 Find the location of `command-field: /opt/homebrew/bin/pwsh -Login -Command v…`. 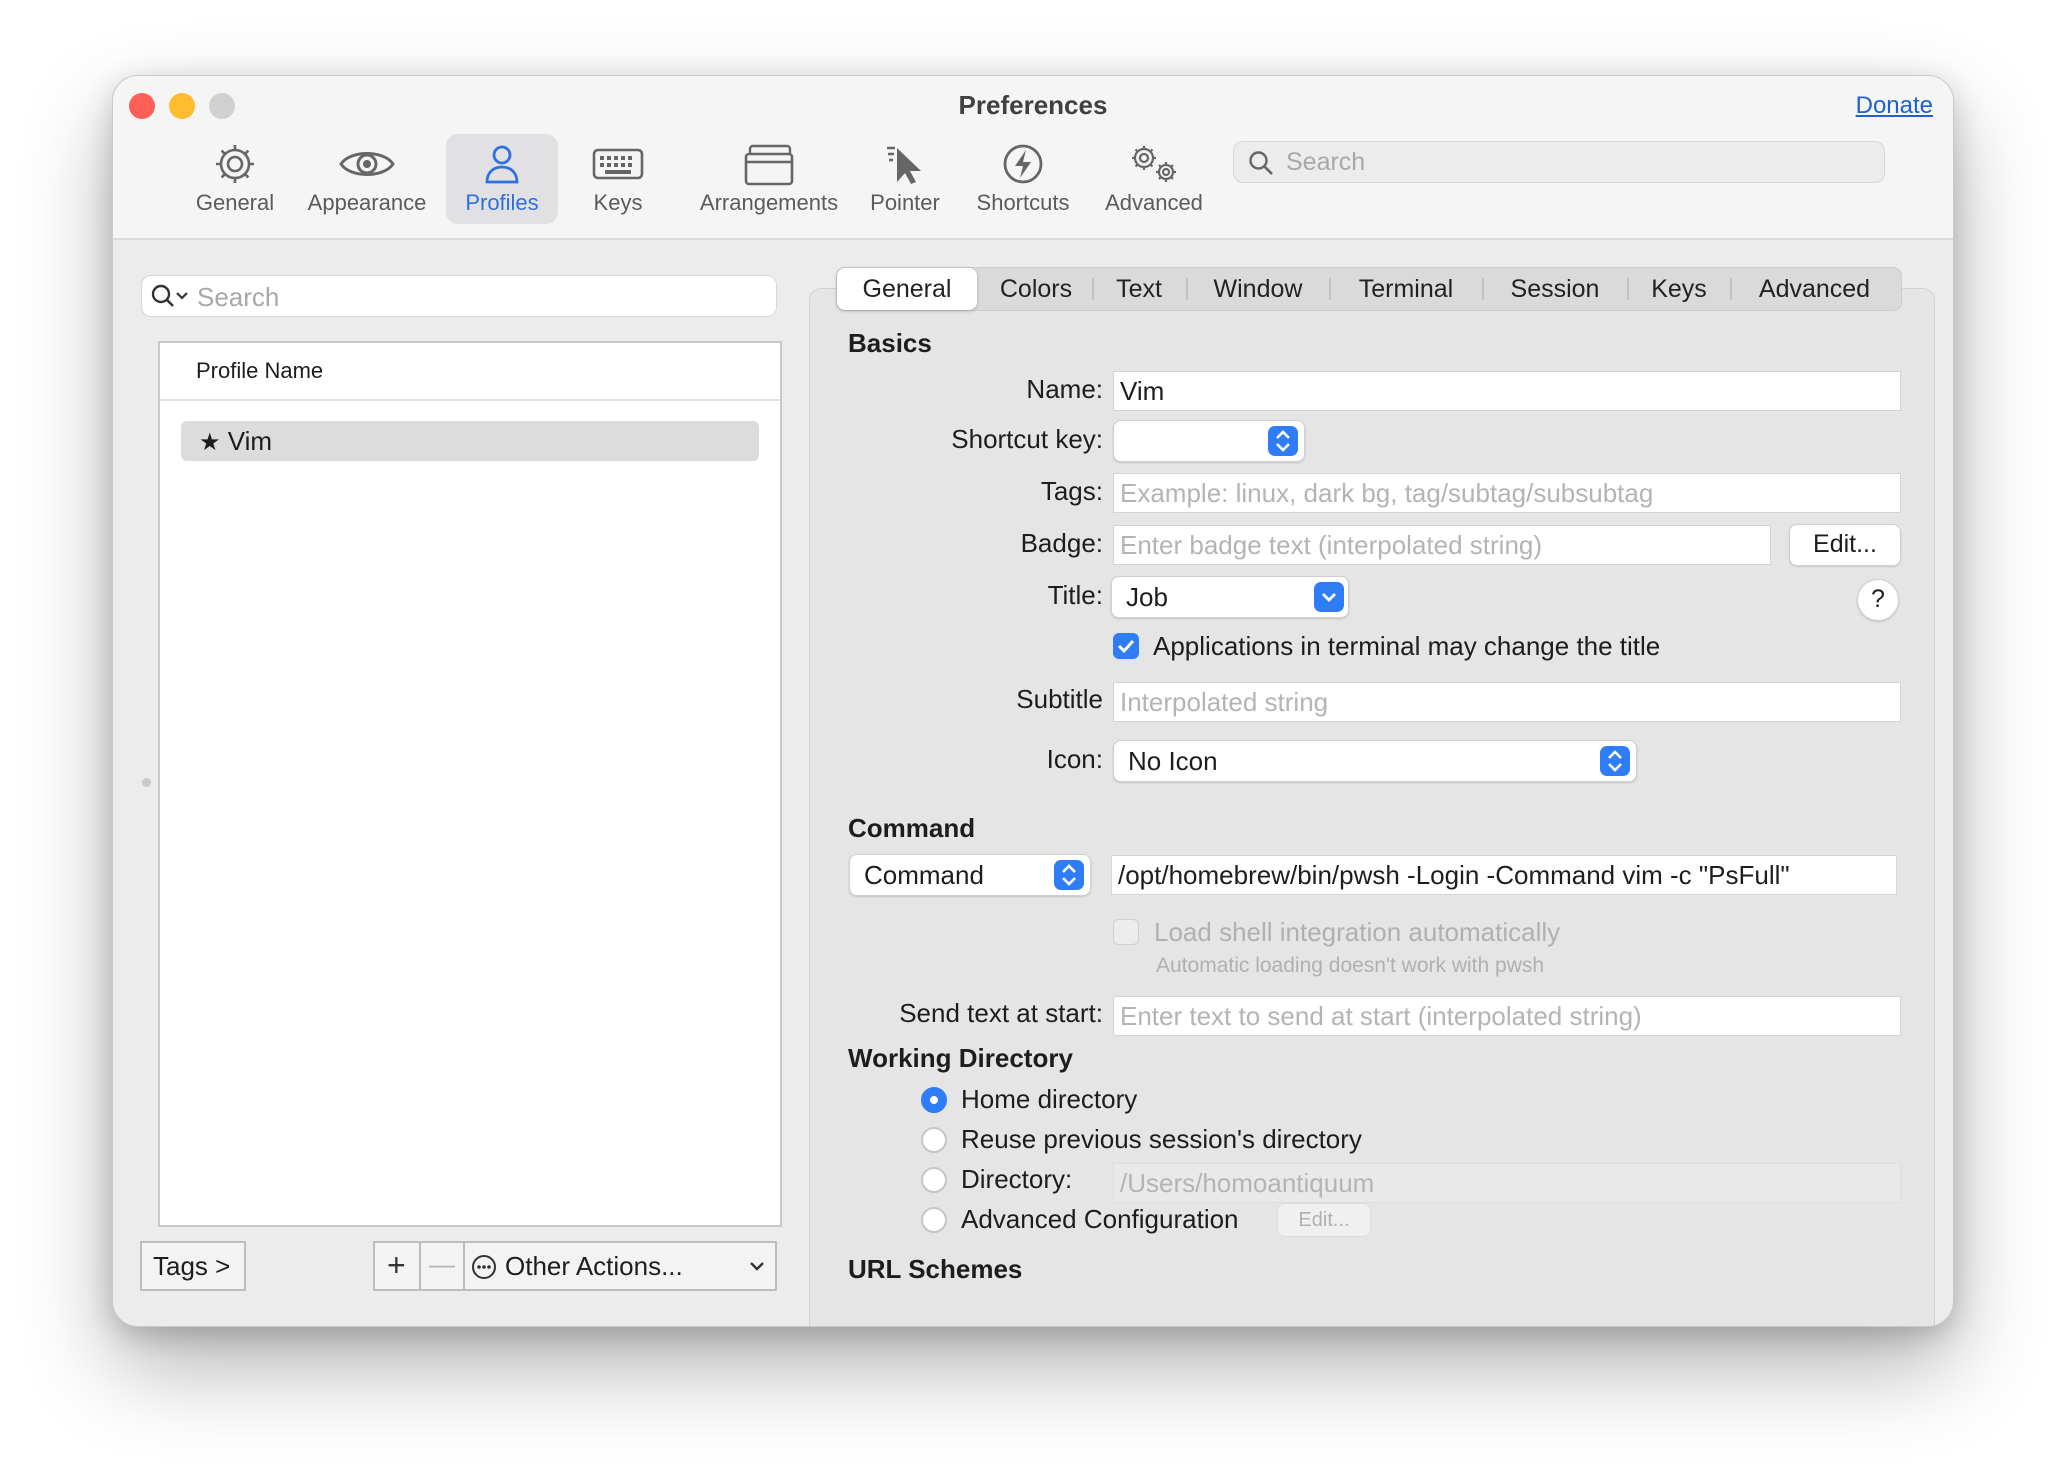

command-field: /opt/homebrew/bin/pwsh -Login -Command v… is located at coordinates (1504, 875).